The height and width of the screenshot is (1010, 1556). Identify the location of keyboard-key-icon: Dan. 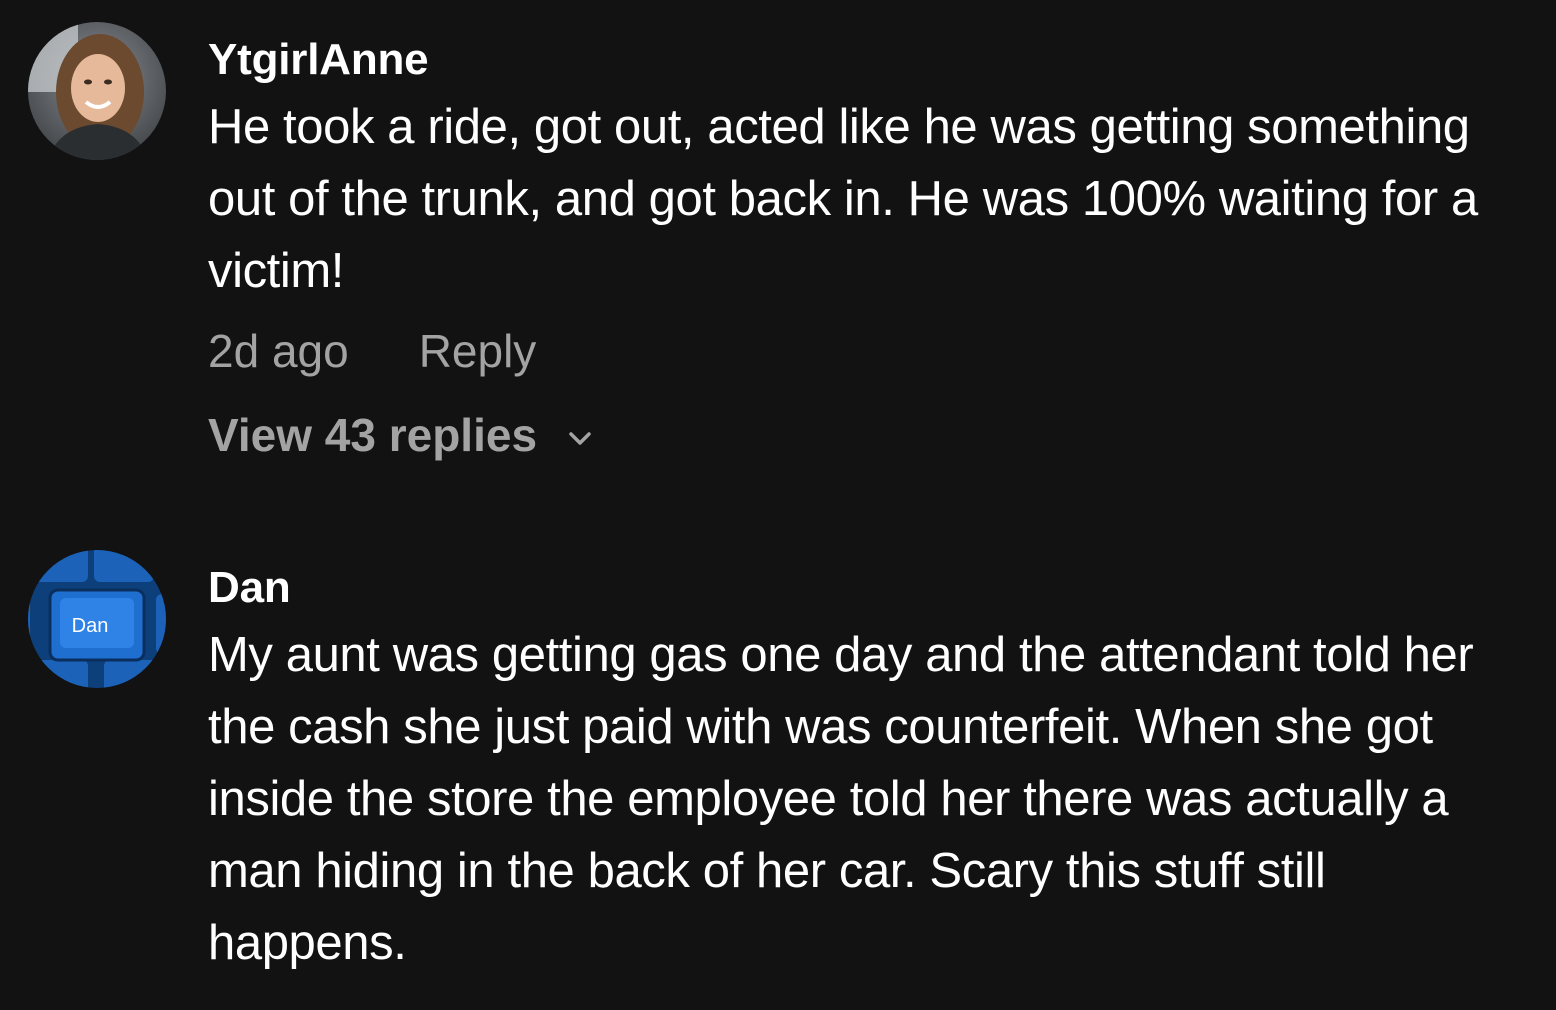
(97, 619).